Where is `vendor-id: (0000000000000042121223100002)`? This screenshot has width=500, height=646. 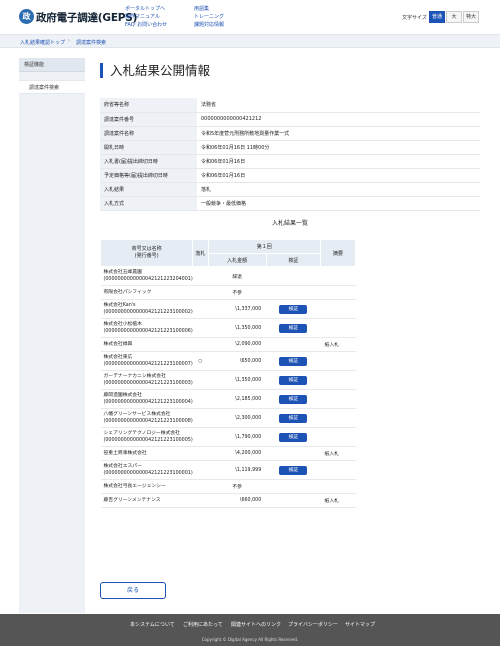 vendor-id: (0000000000000042121223100002) is located at coordinates (148, 312).